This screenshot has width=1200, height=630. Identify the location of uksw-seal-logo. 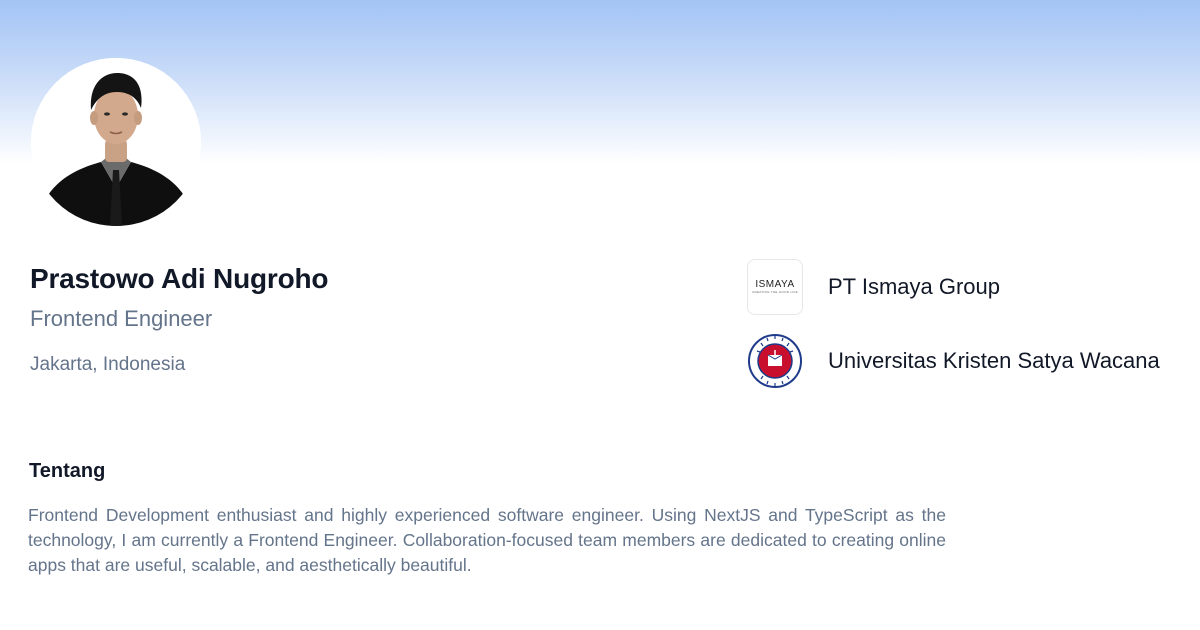
(775, 361).